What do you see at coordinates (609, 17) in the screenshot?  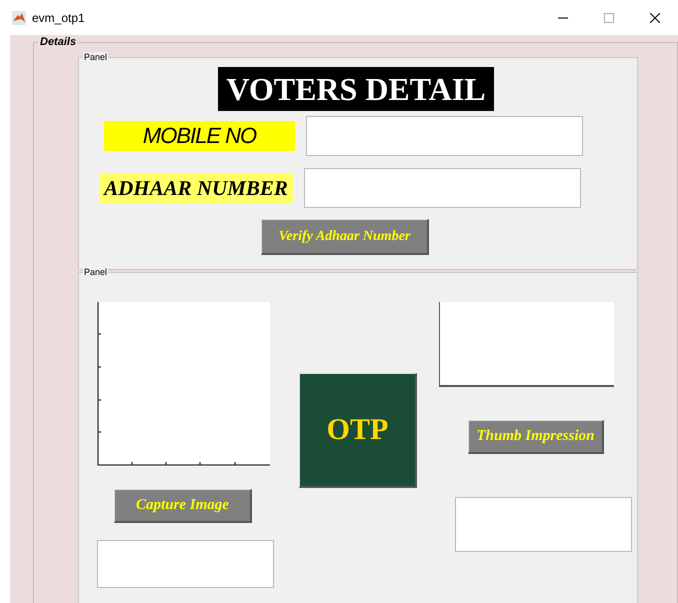 I see `maximize-icon` at bounding box center [609, 17].